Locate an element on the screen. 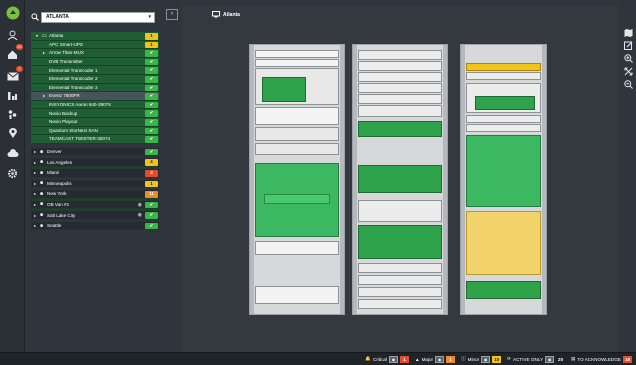 The width and height of the screenshot is (636, 365). tree-group-label: Salt Lake City is located at coordinates (61, 215).